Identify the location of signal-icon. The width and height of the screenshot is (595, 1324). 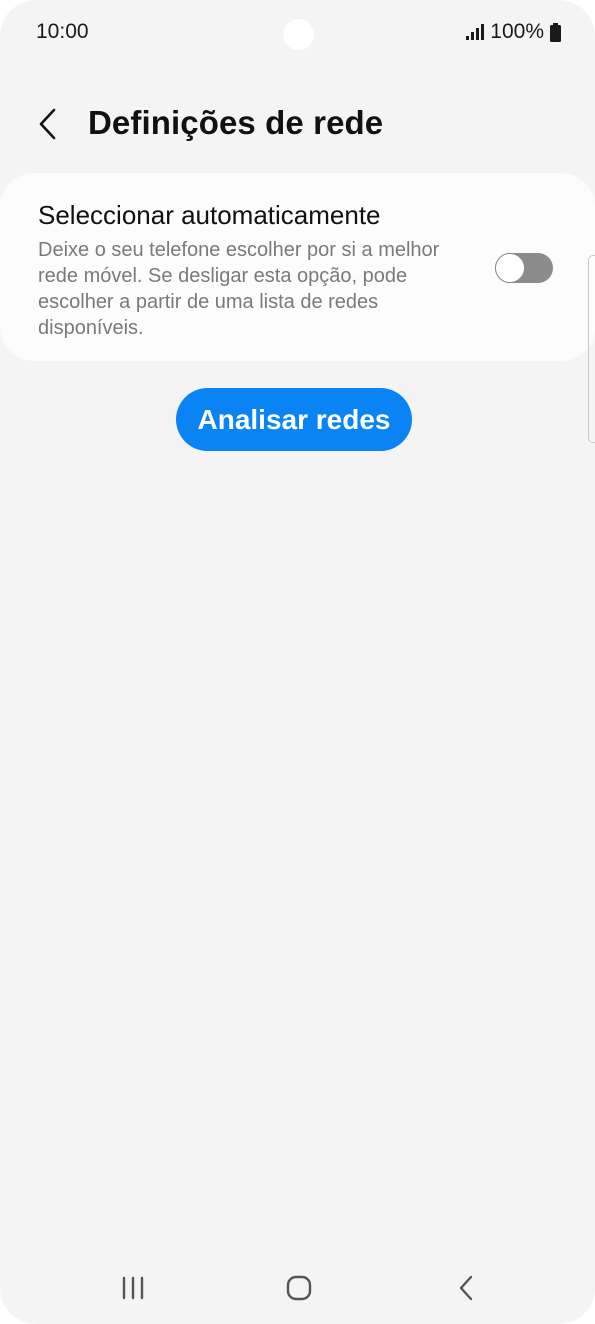
(475, 32).